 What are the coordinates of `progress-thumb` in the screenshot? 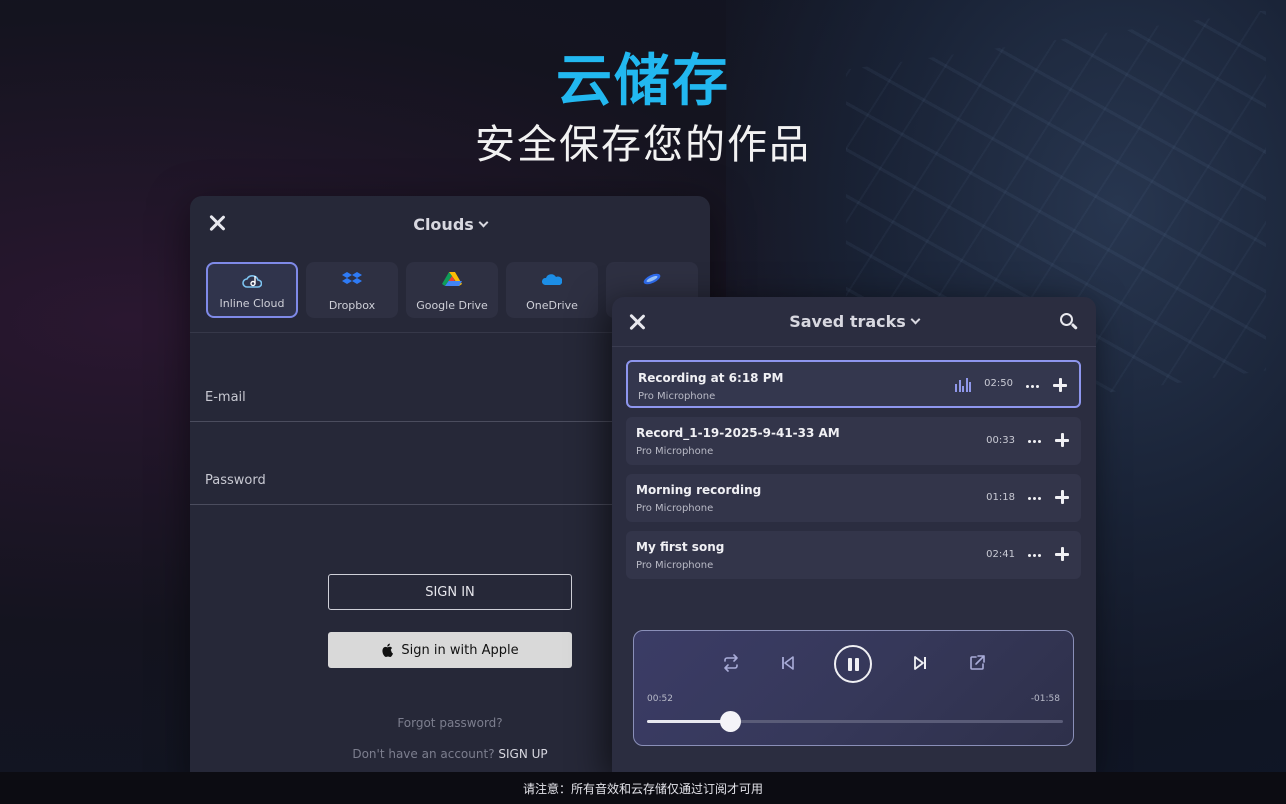 It's located at (731, 721).